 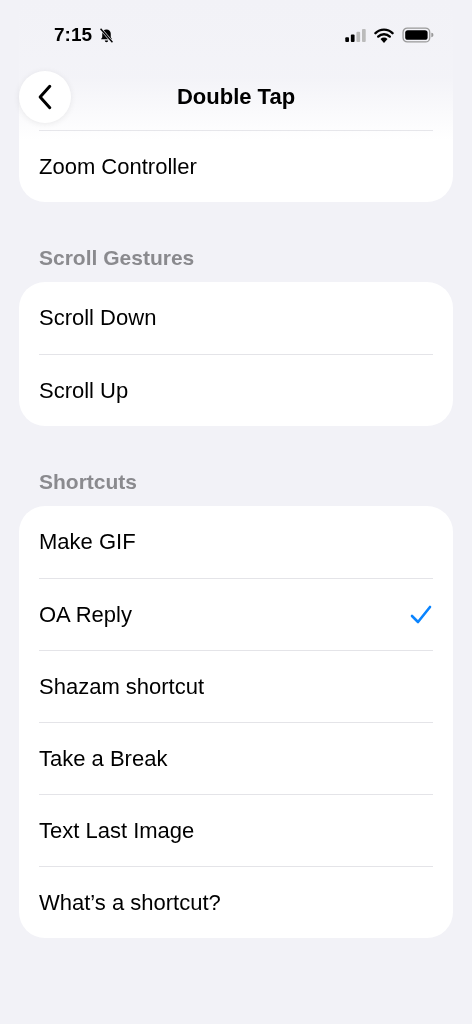 I want to click on battery-icon, so click(x=418, y=35).